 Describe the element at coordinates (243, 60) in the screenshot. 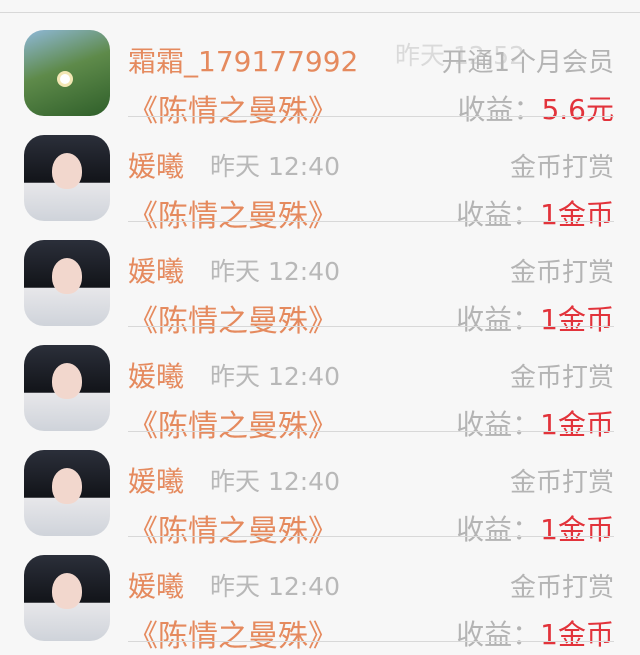

I see `user-name: 霜霜_179177992` at that location.